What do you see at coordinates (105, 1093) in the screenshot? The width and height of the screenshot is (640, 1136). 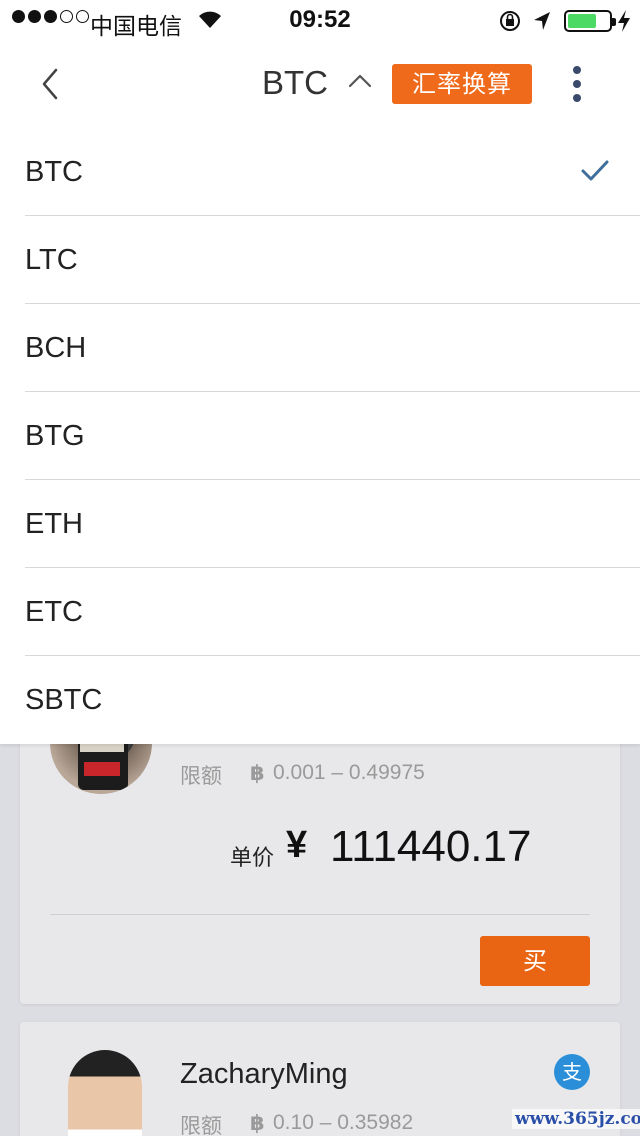 I see `avatar` at bounding box center [105, 1093].